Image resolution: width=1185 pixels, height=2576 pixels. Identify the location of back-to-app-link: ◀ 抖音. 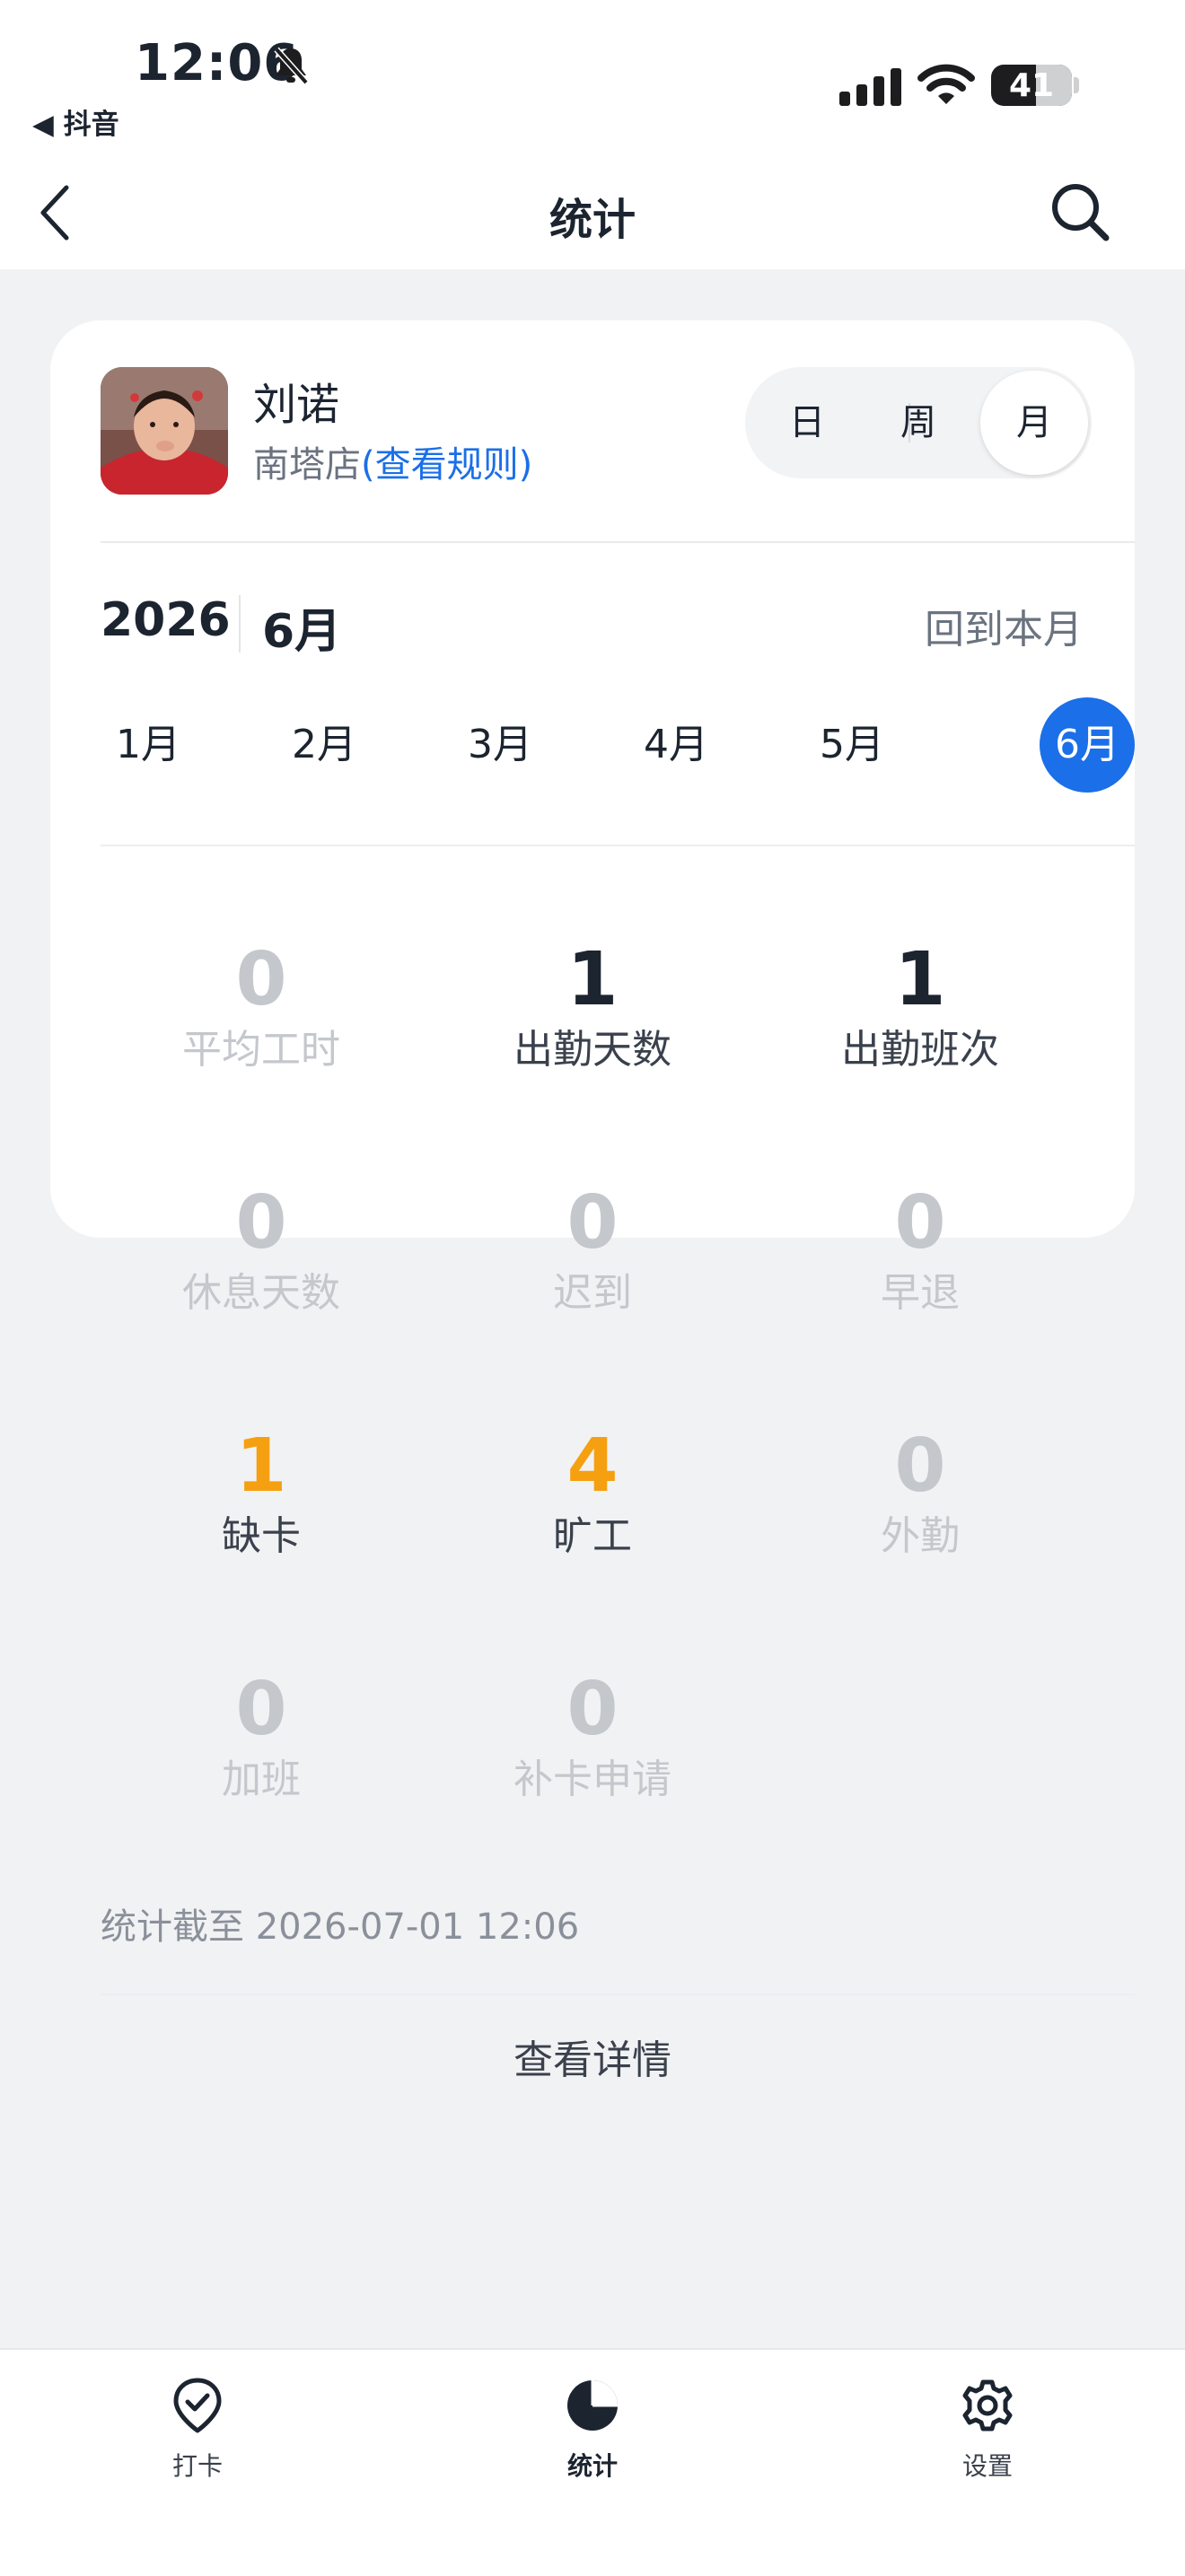
(75, 121).